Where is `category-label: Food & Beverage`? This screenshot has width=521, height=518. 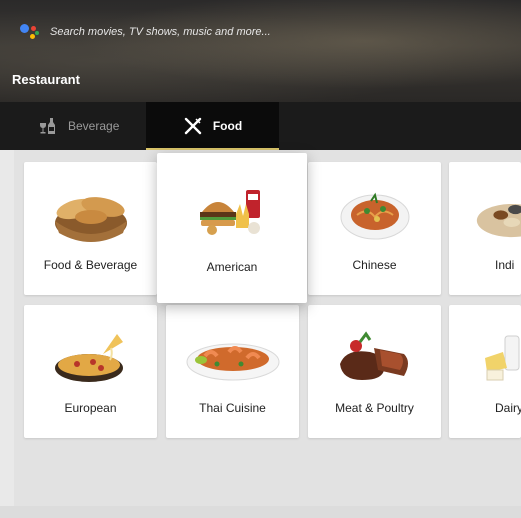 category-label: Food & Beverage is located at coordinates (90, 265).